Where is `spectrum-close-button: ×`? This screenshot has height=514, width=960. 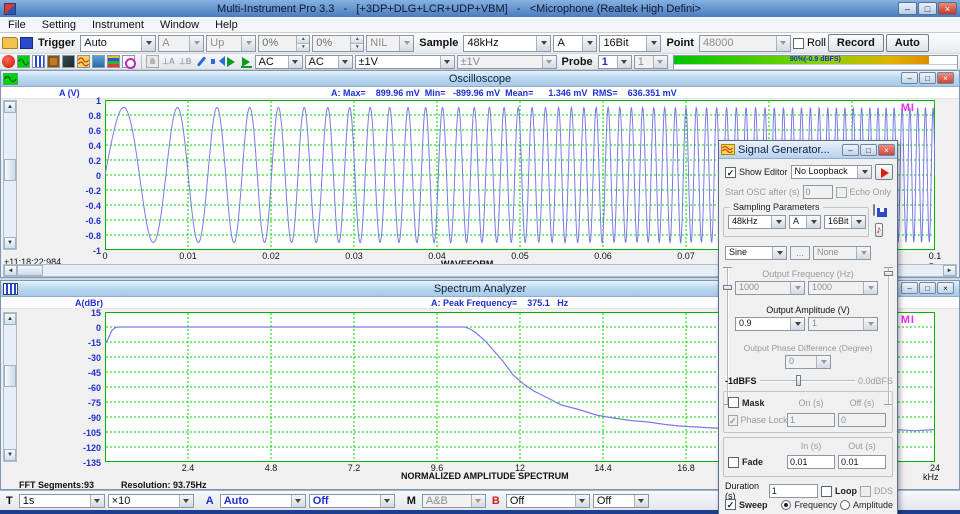 spectrum-close-button: × is located at coordinates (945, 288).